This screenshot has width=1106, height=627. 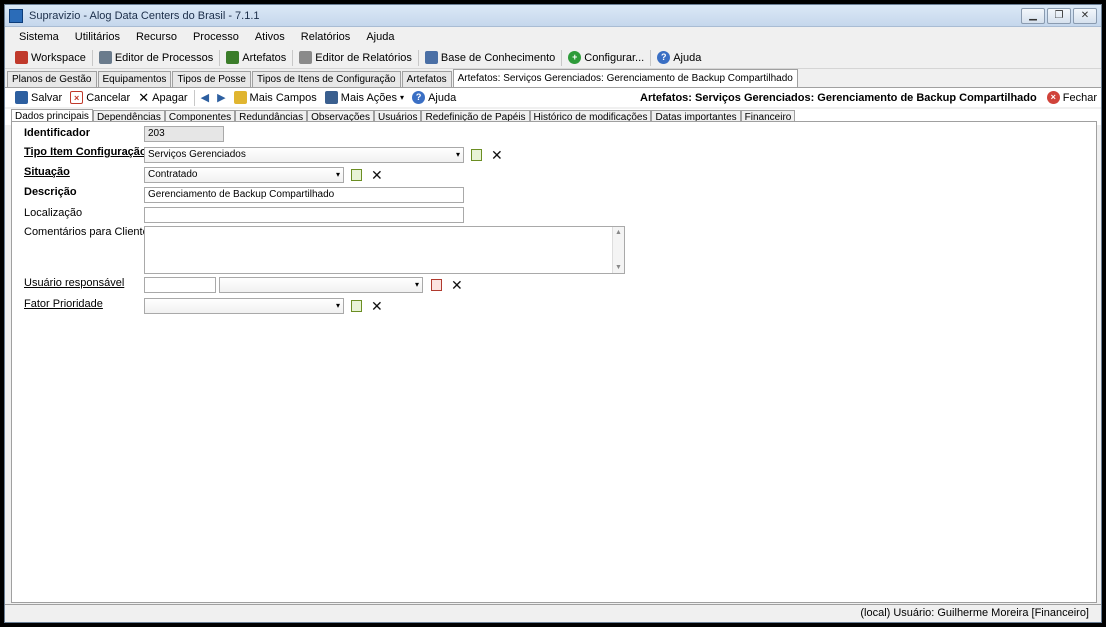 I want to click on artefatos-button: Artefatos, so click(x=256, y=57).